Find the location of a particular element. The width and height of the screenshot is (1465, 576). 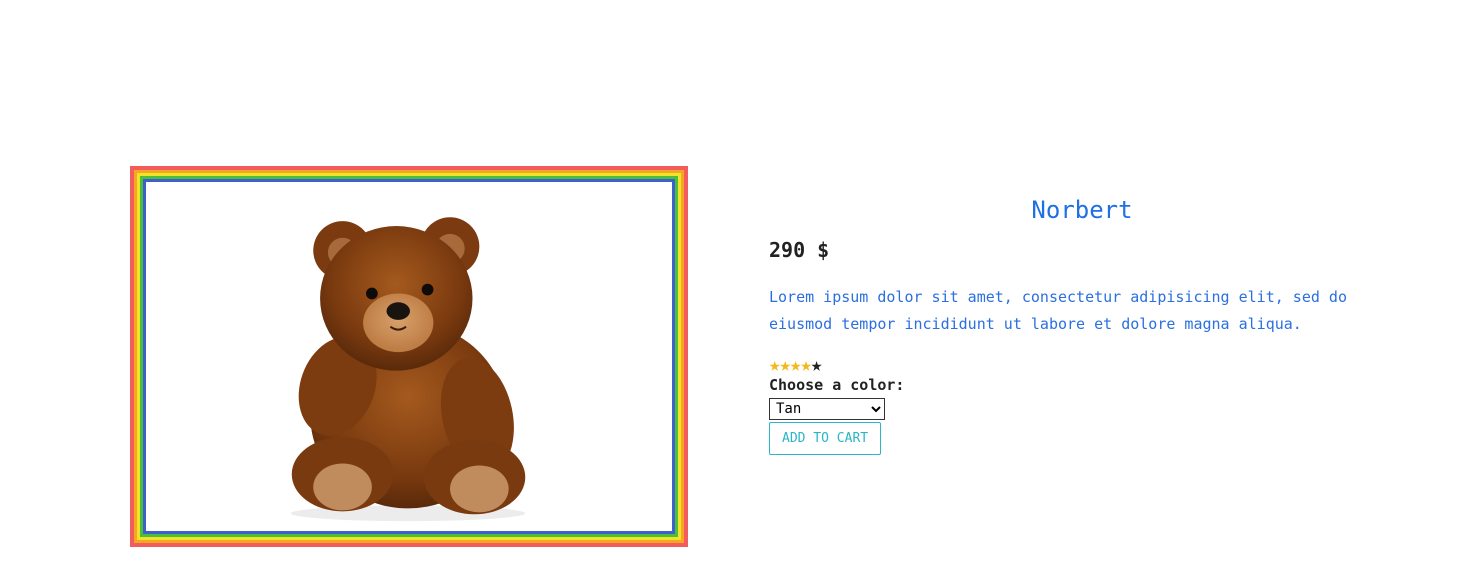

rating-stars: ★★★★★ is located at coordinates (1089, 365).